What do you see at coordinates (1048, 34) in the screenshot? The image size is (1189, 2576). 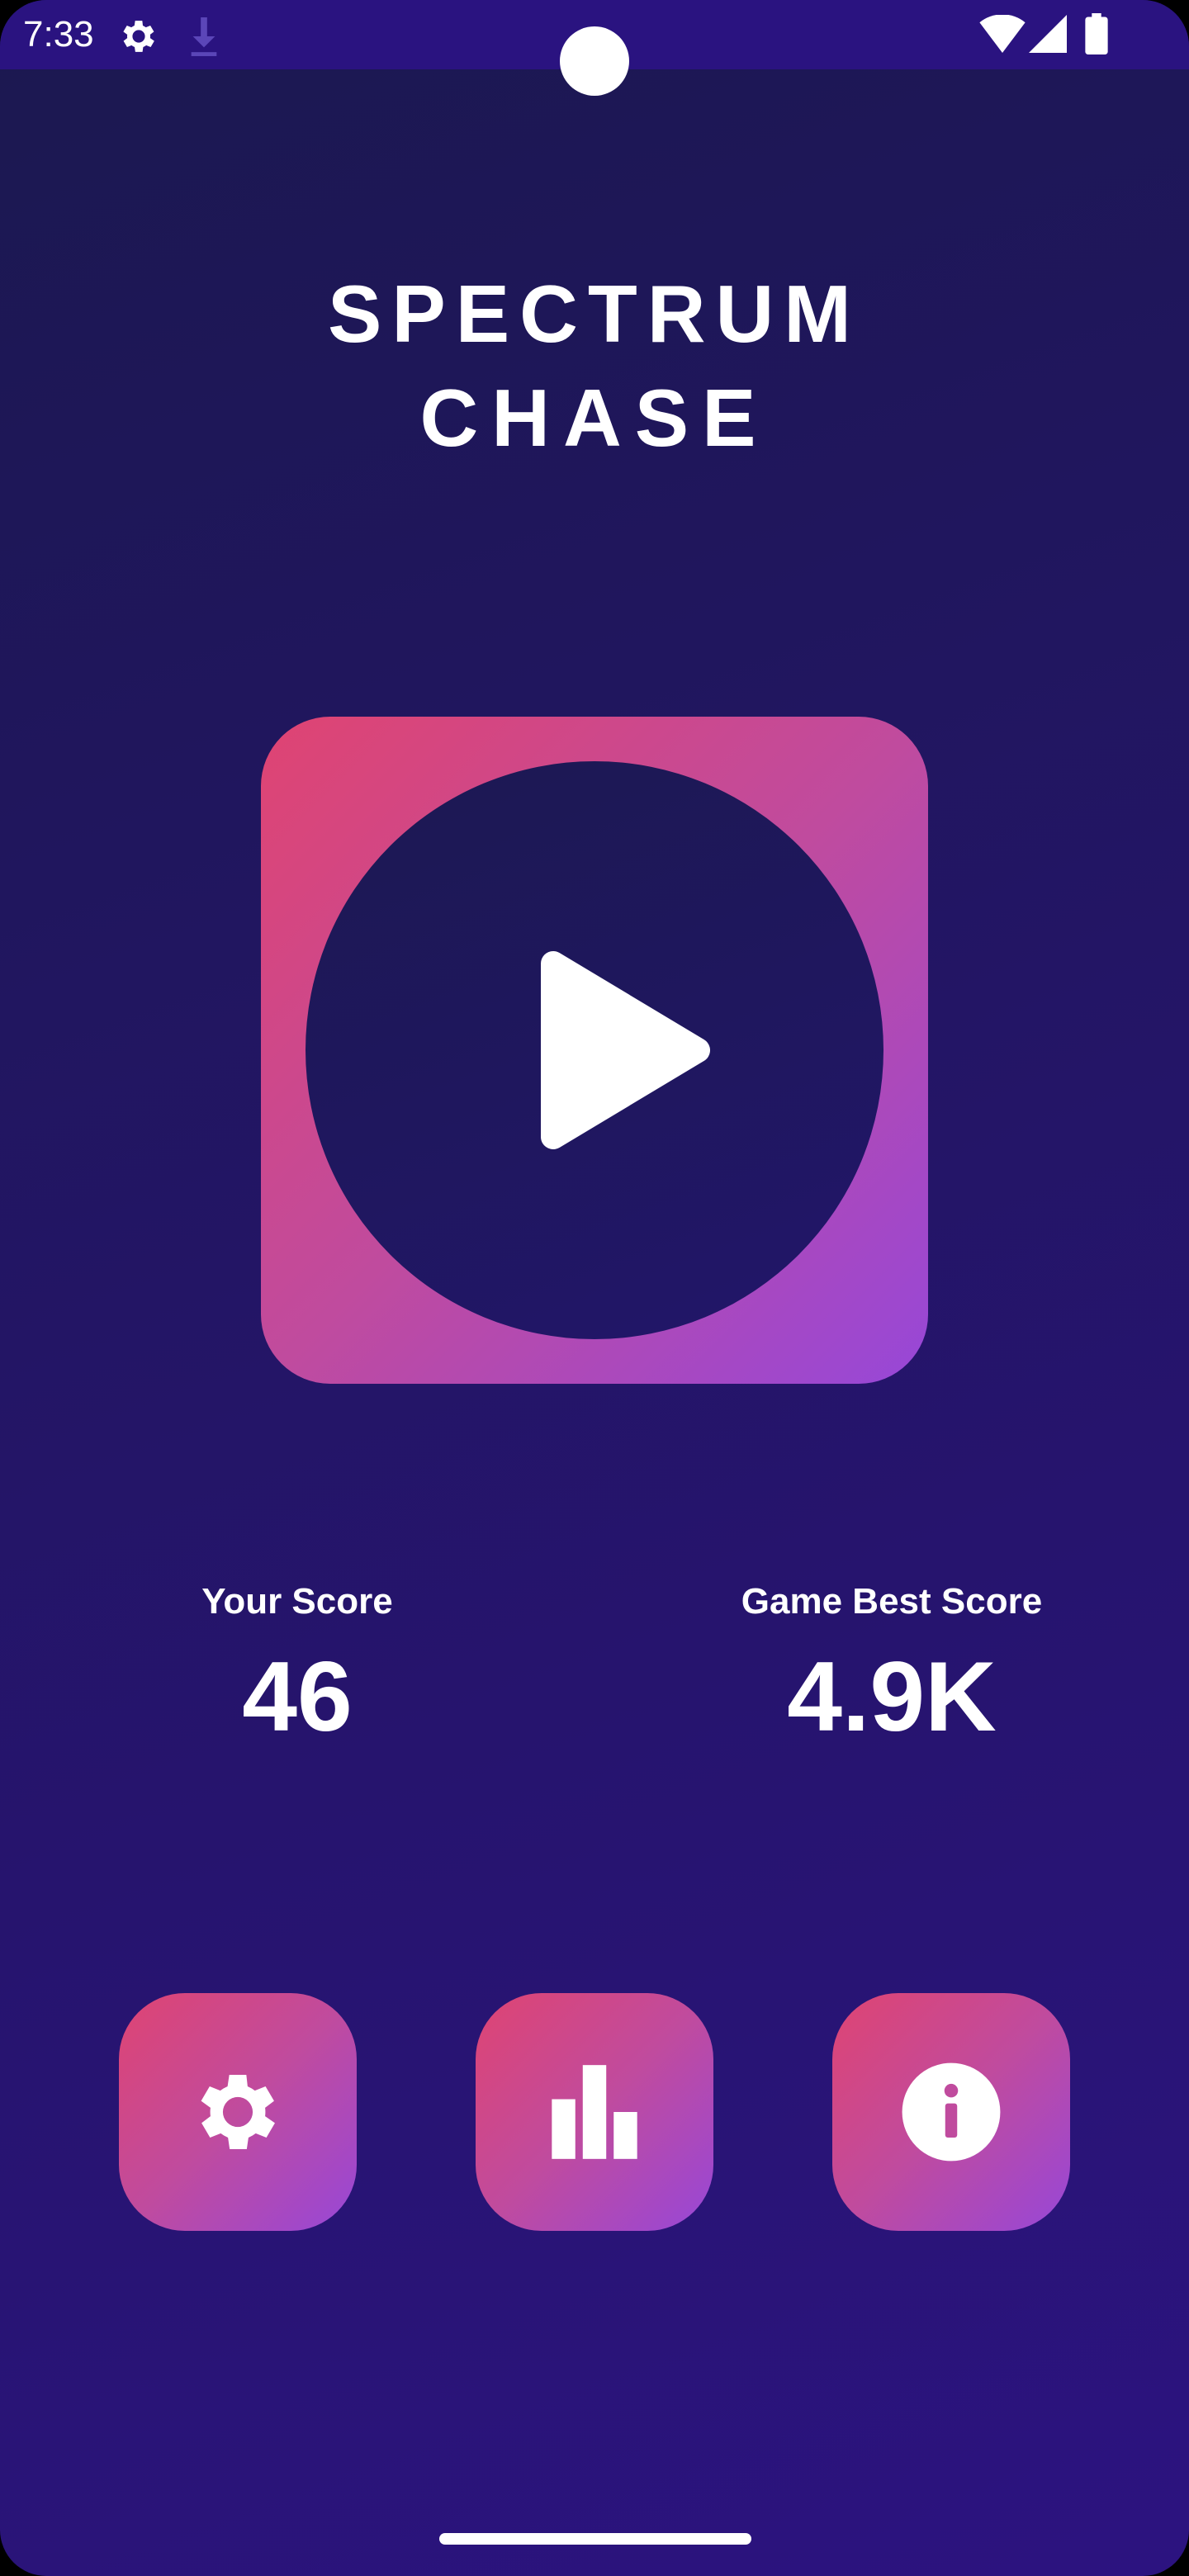 I see `signal-icon` at bounding box center [1048, 34].